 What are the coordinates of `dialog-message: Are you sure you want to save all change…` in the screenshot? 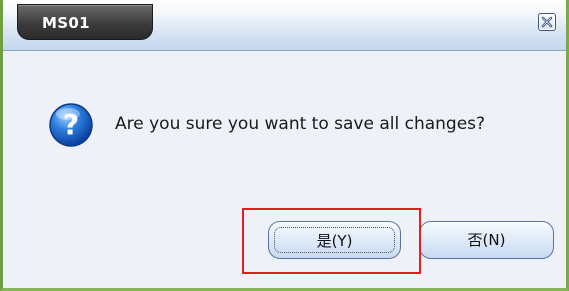 It's located at (300, 124).